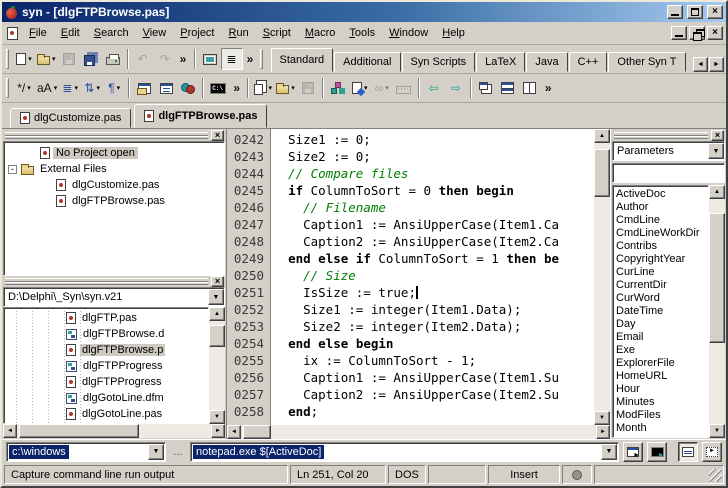 The width and height of the screenshot is (728, 488). What do you see at coordinates (320, 33) in the screenshot?
I see `menu-macro: Macro` at bounding box center [320, 33].